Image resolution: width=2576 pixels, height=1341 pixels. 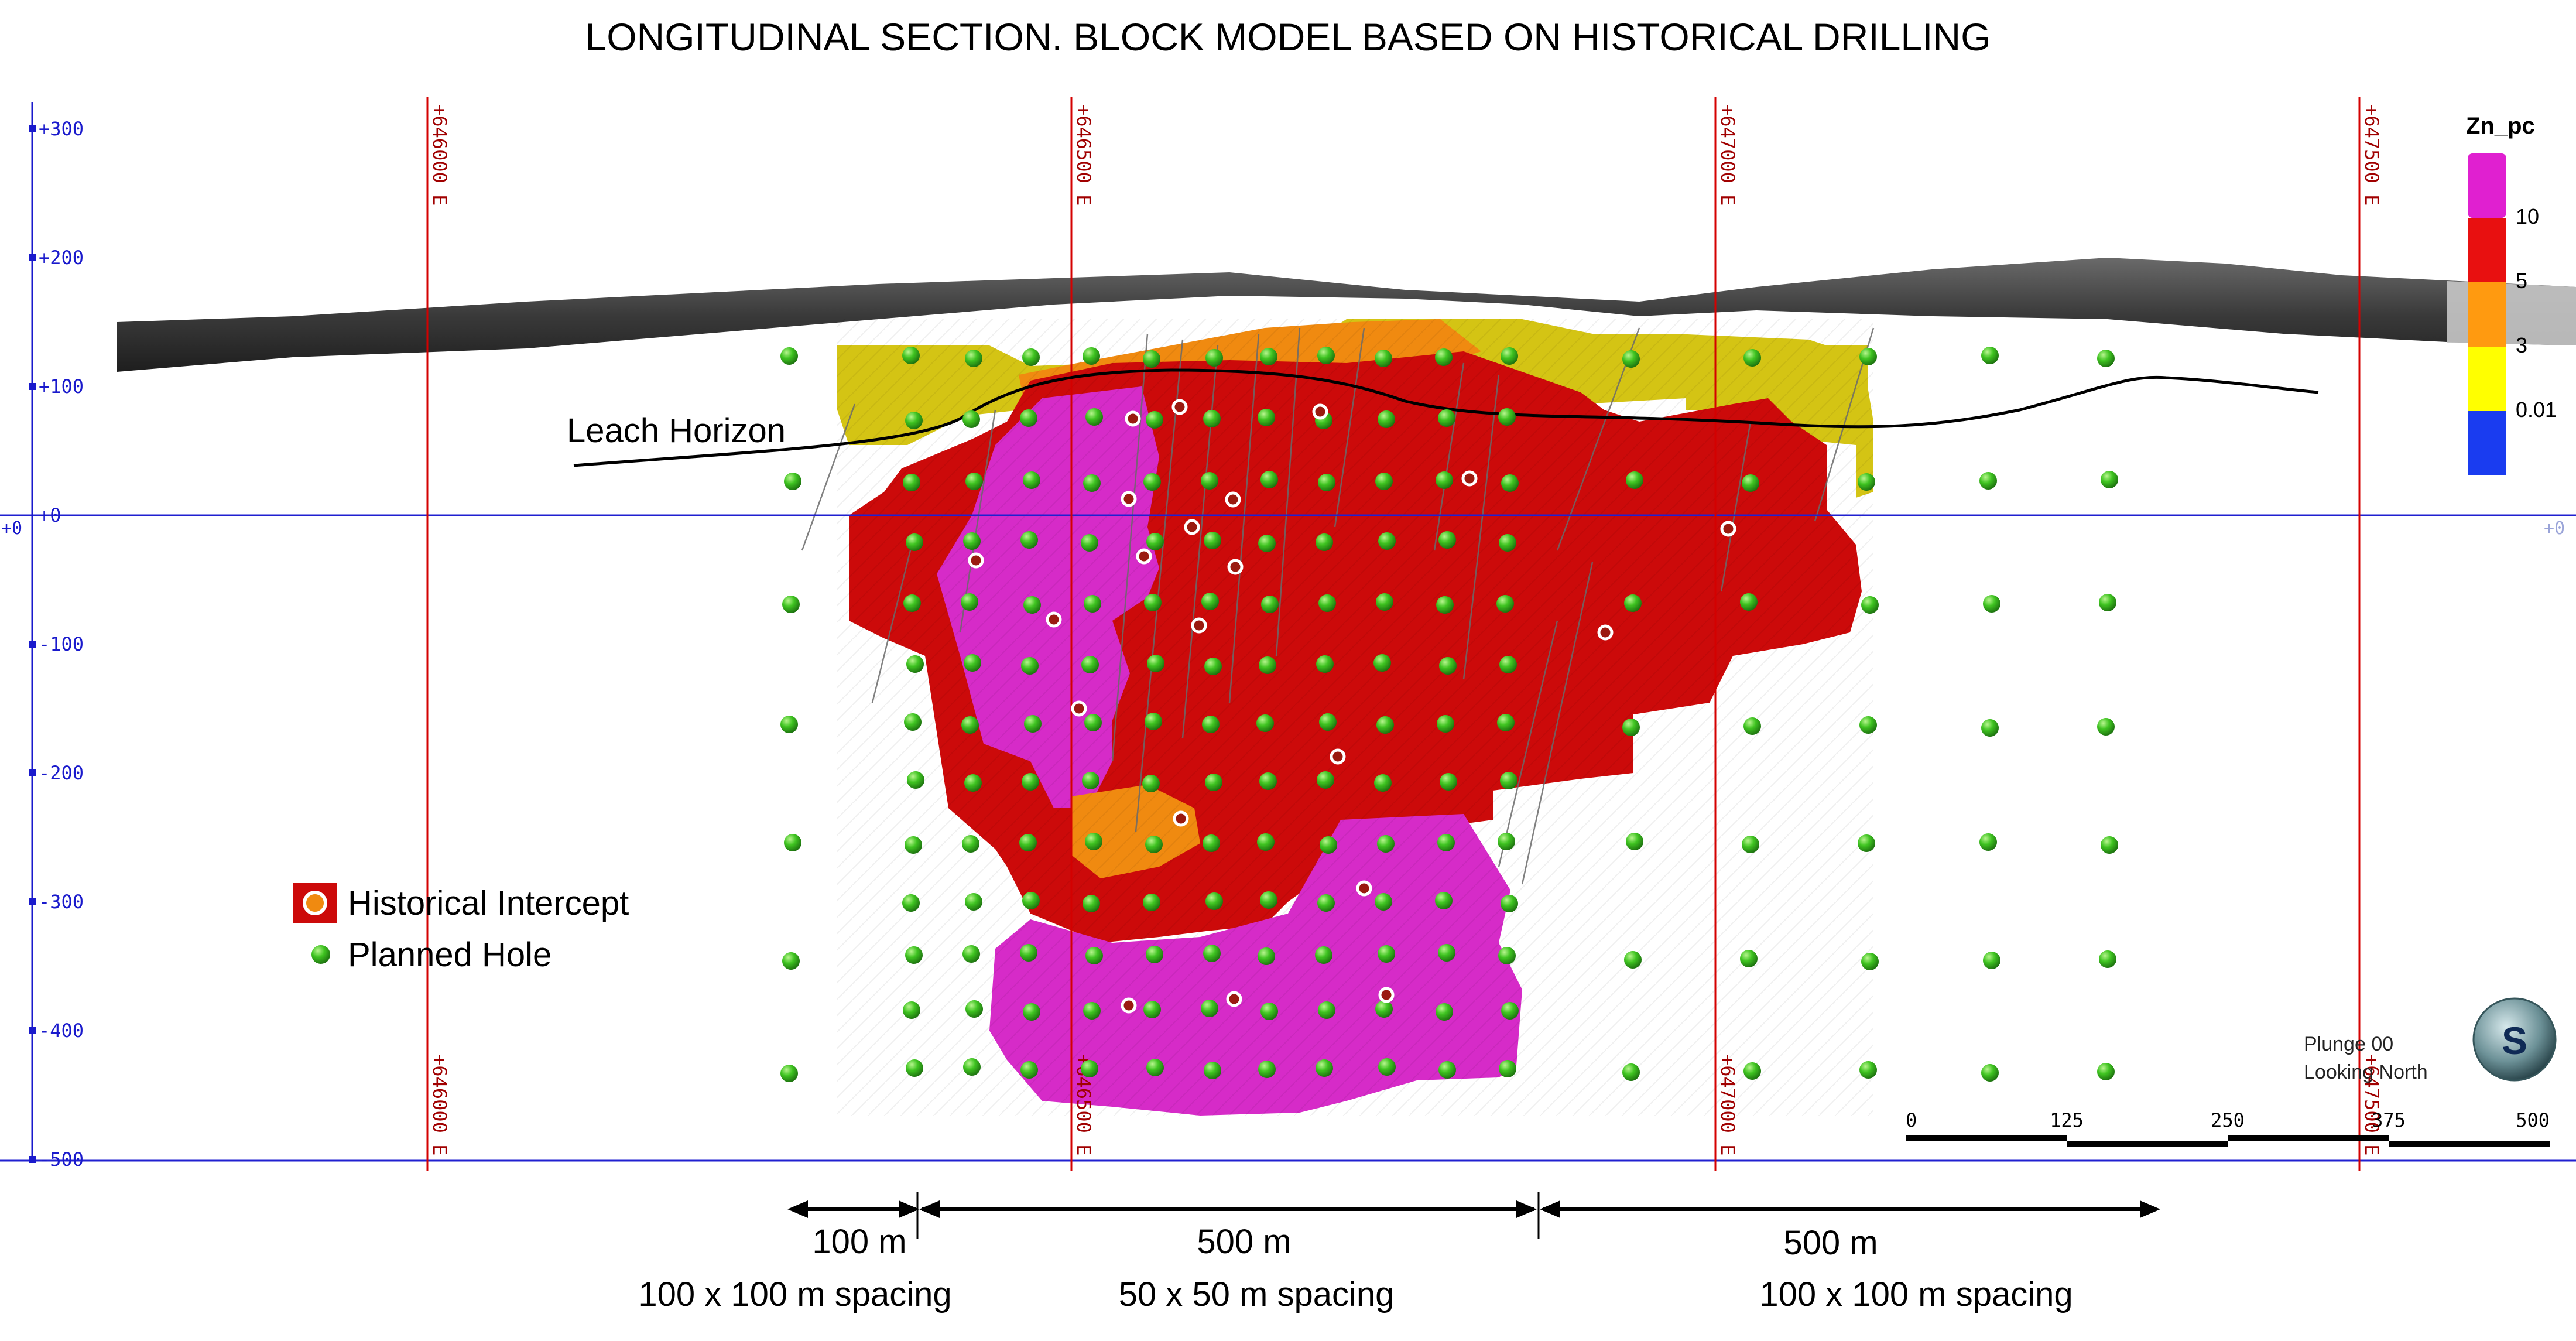 What do you see at coordinates (2389, 1120) in the screenshot?
I see `scale-bar-label: 375` at bounding box center [2389, 1120].